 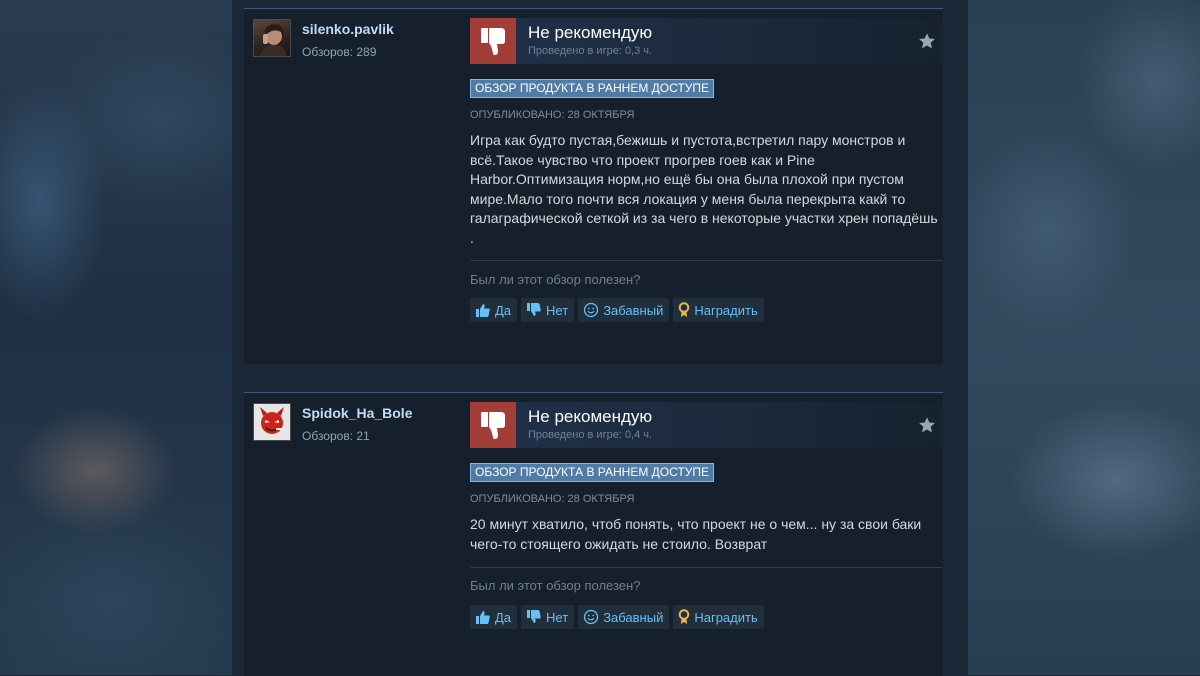 I want to click on avatar-devil-image, so click(x=272, y=420).